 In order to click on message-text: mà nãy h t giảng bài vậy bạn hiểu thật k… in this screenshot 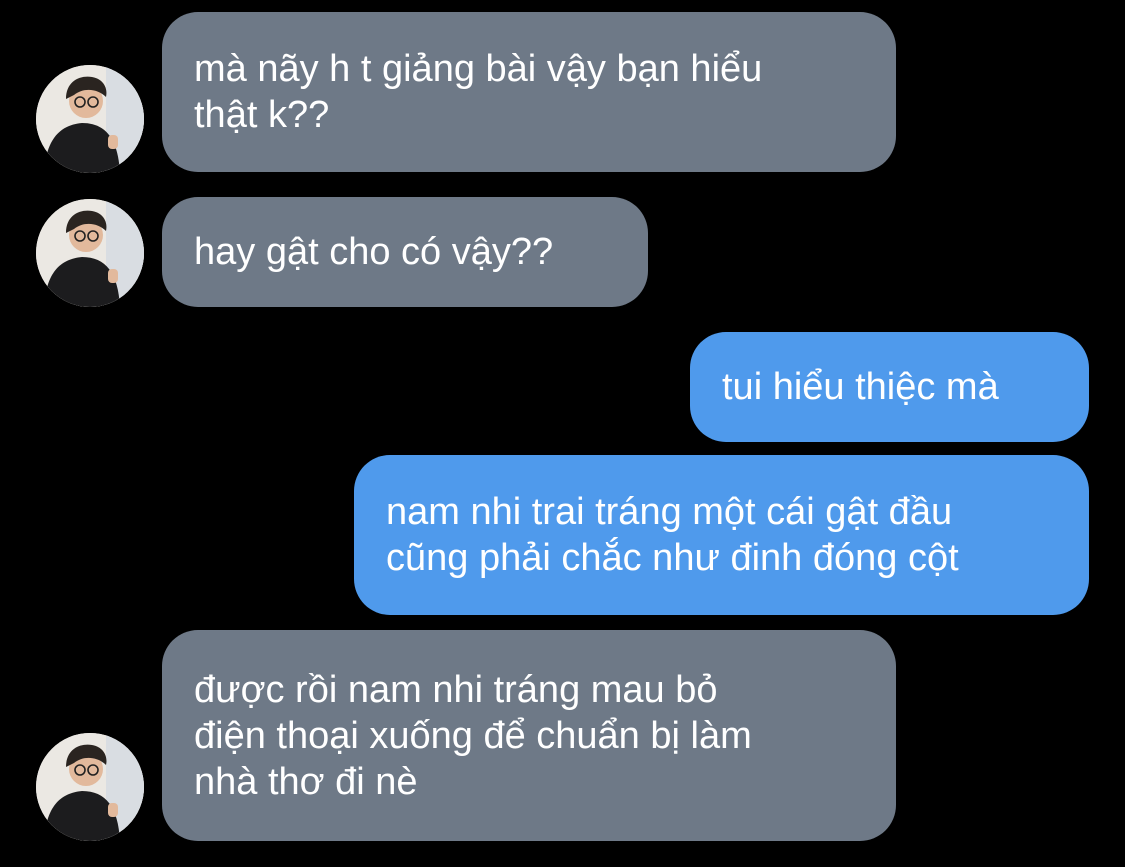, I will do `click(478, 92)`.